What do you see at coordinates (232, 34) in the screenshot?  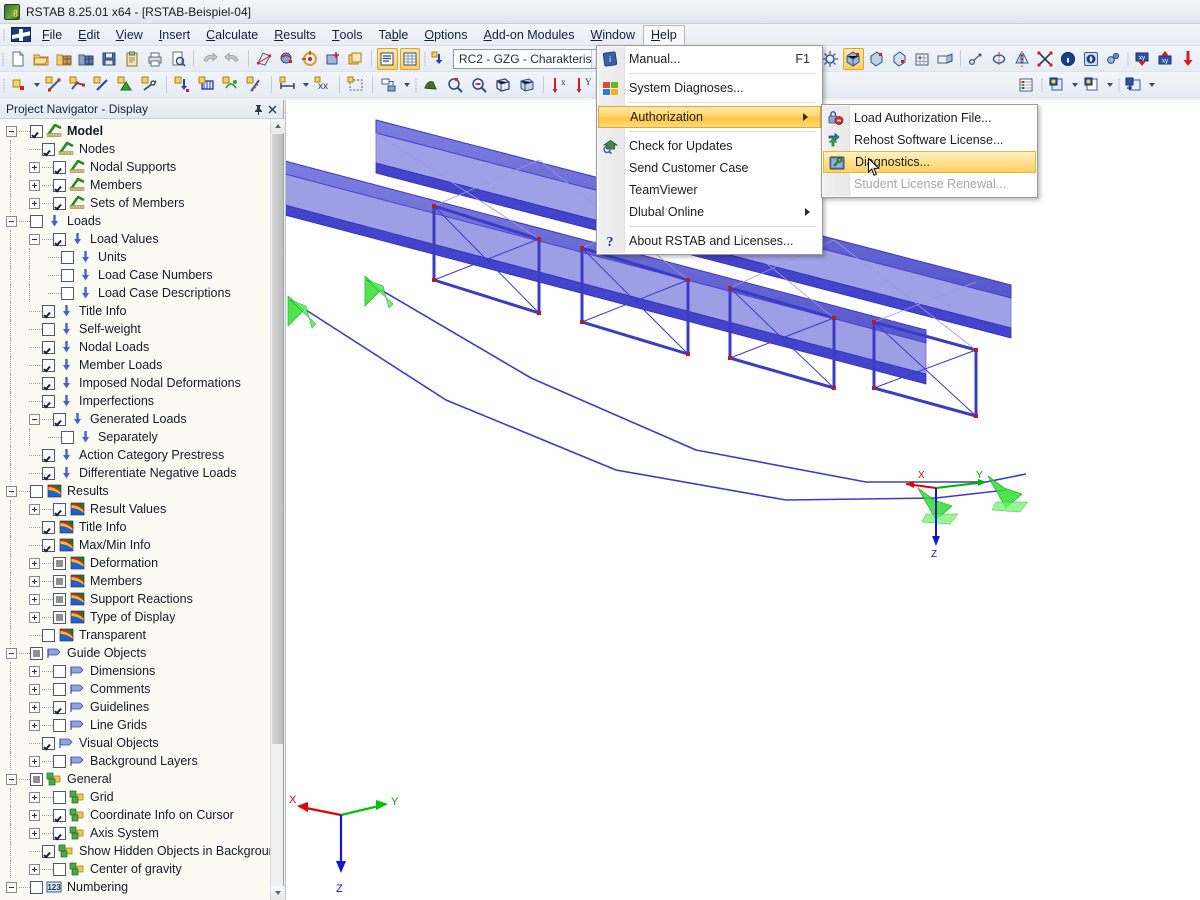 I see `menu-calculate: Calculate` at bounding box center [232, 34].